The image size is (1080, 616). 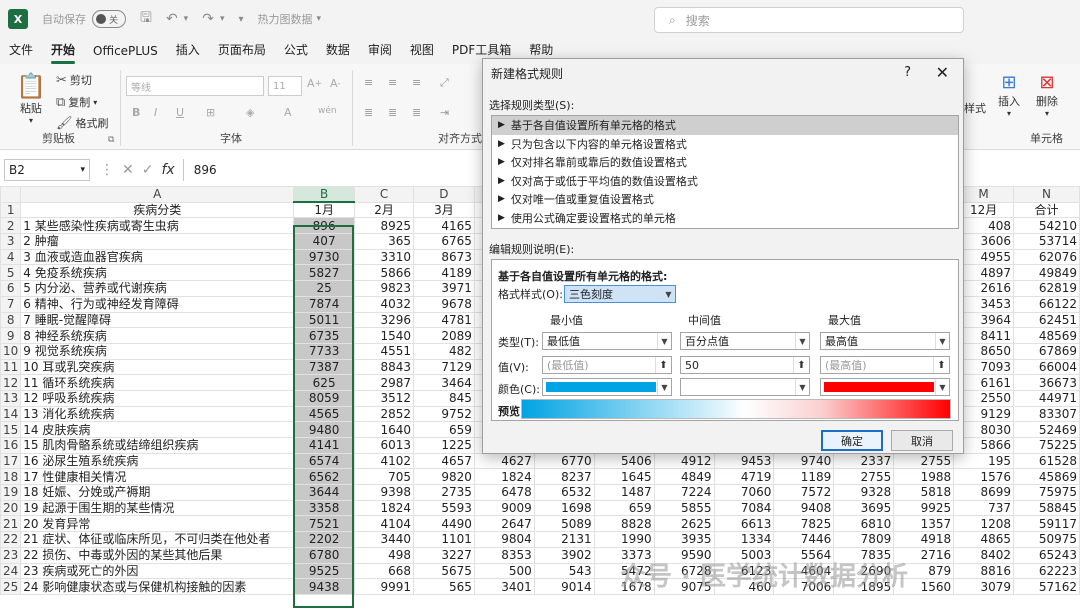 I want to click on cell-mar: 2735, so click(x=443, y=492).